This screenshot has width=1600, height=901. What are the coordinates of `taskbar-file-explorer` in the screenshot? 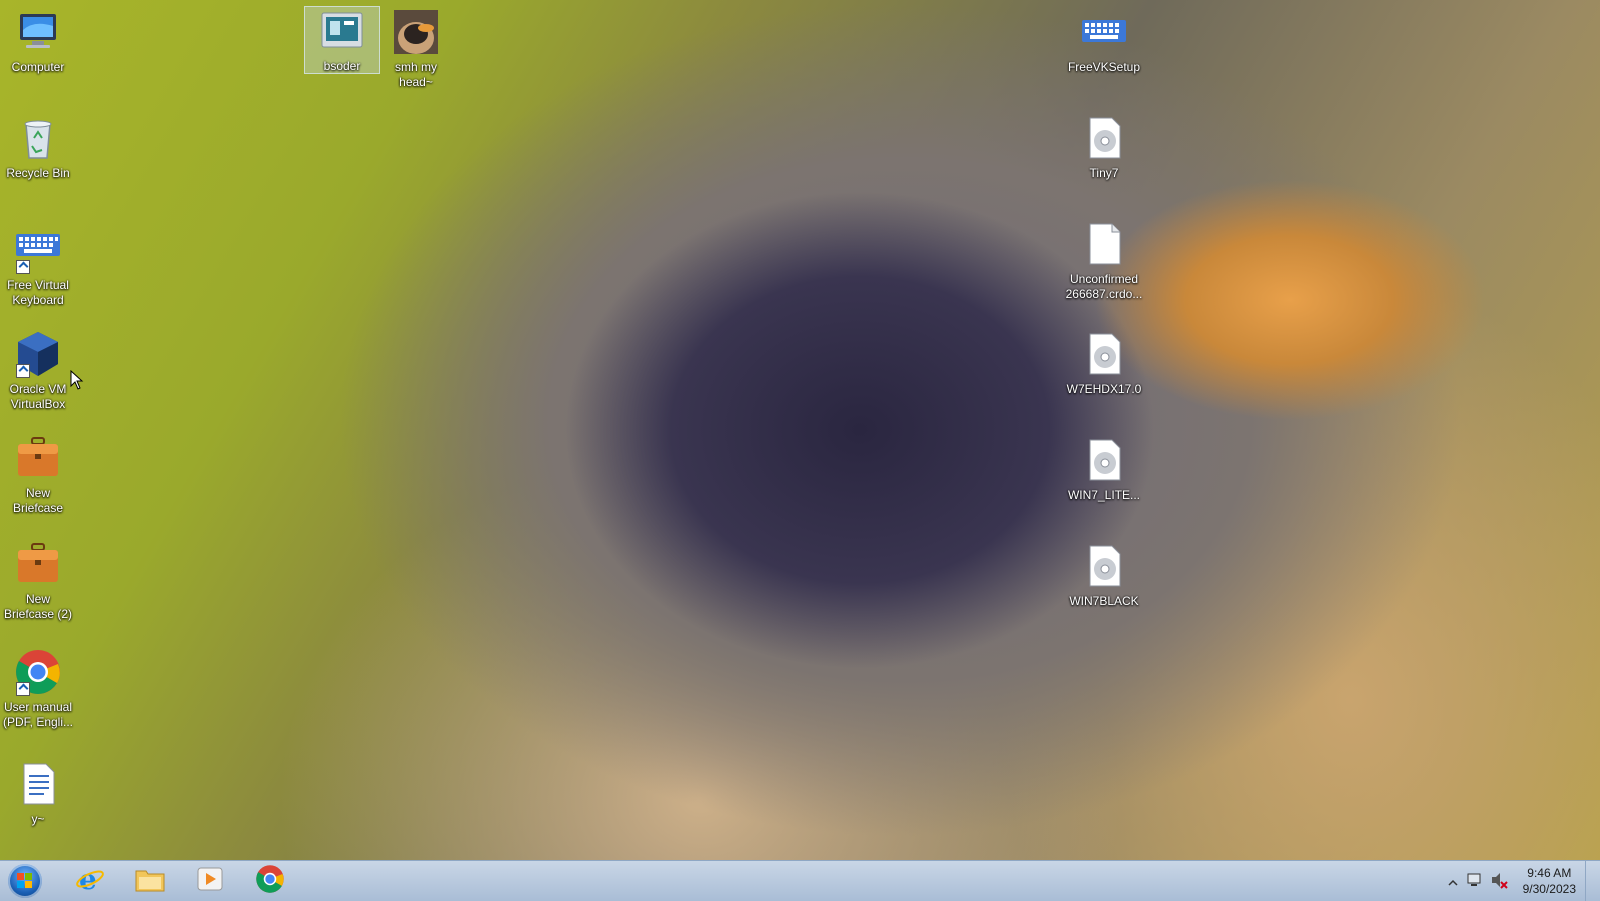 It's located at (150, 881).